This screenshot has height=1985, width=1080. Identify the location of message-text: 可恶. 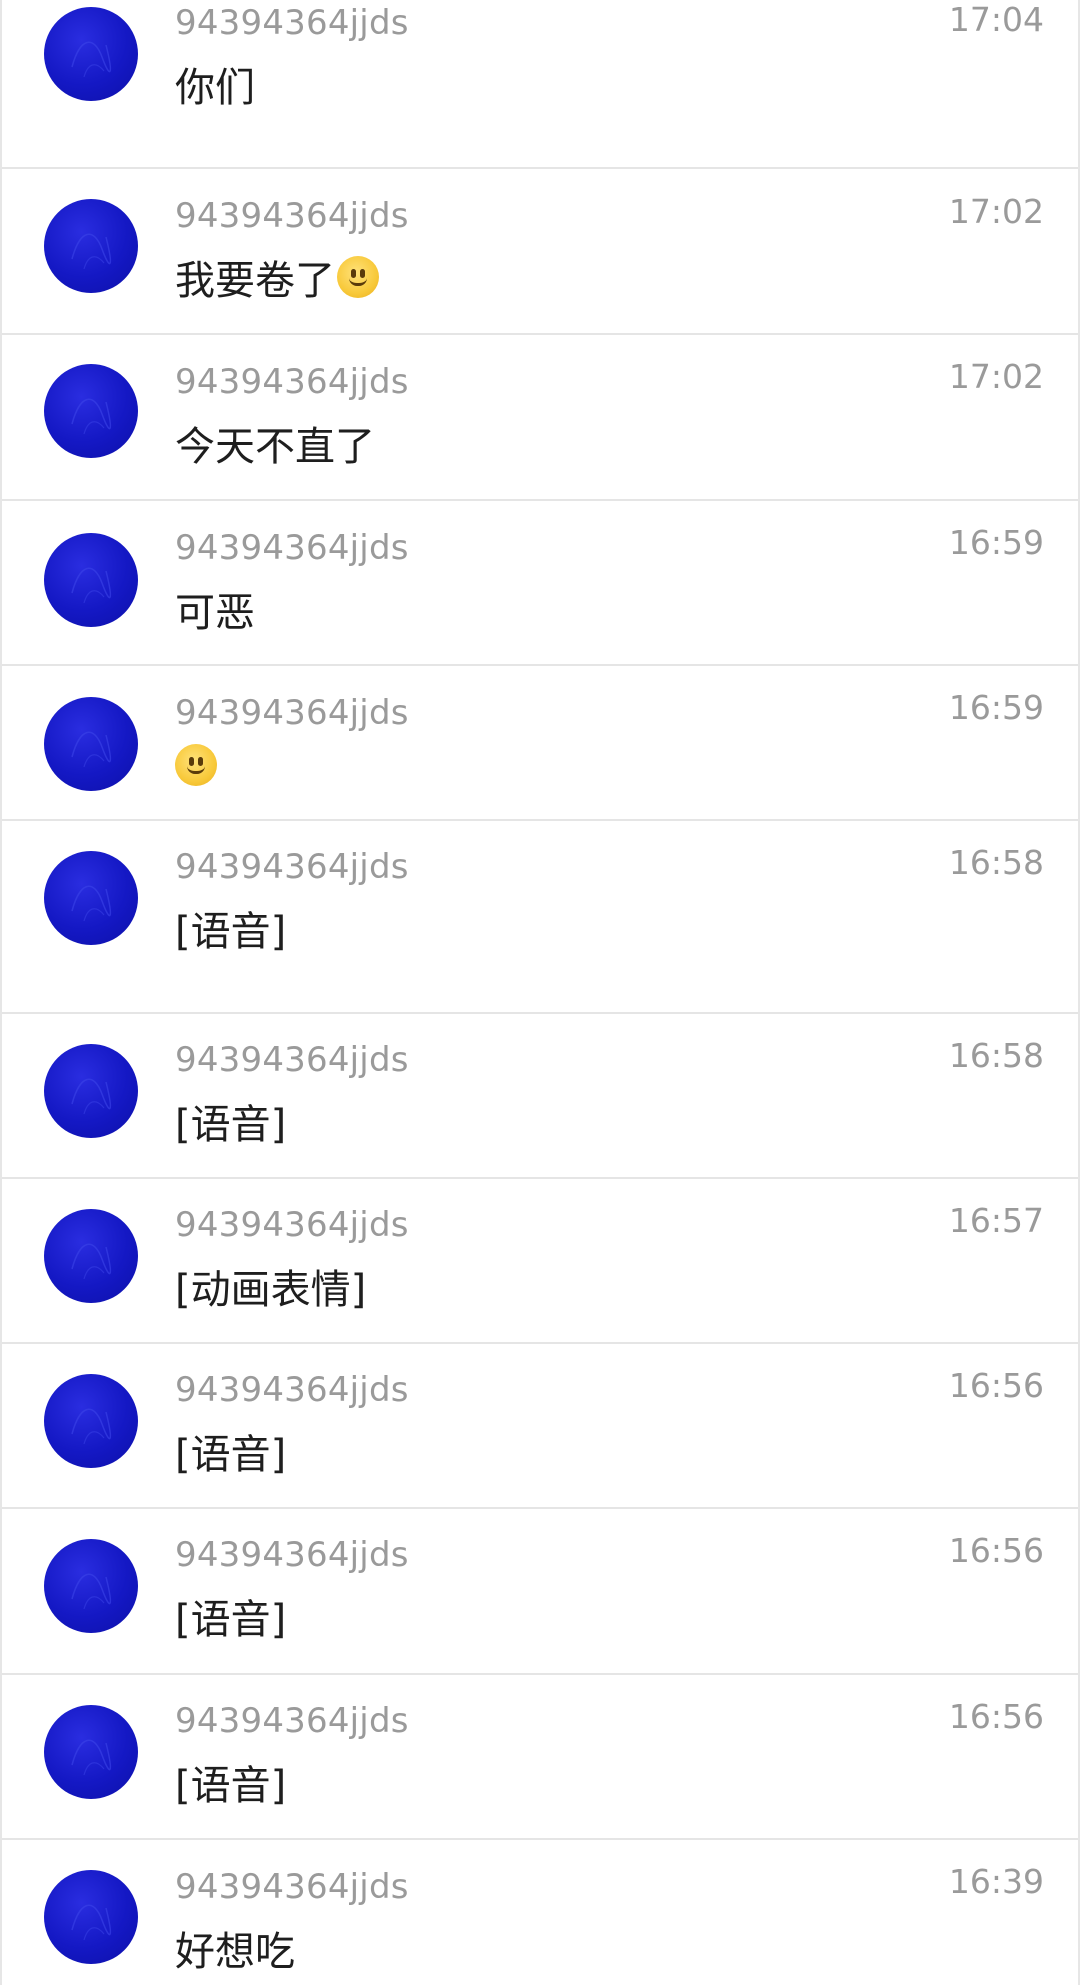
(215, 613).